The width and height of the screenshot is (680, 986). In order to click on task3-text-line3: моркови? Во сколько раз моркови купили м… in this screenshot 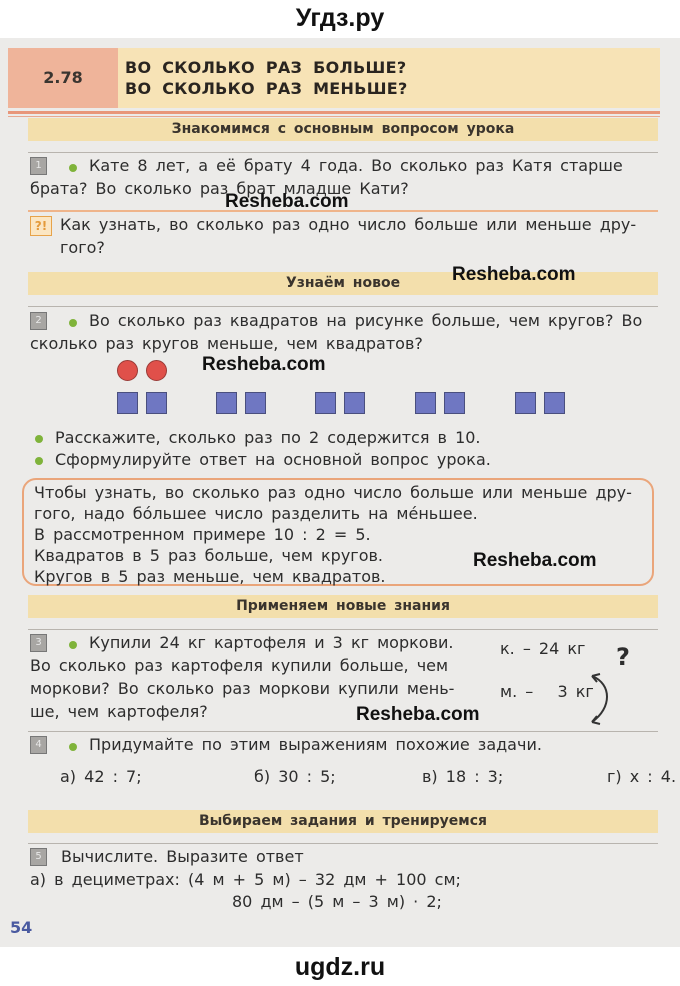, I will do `click(242, 688)`.